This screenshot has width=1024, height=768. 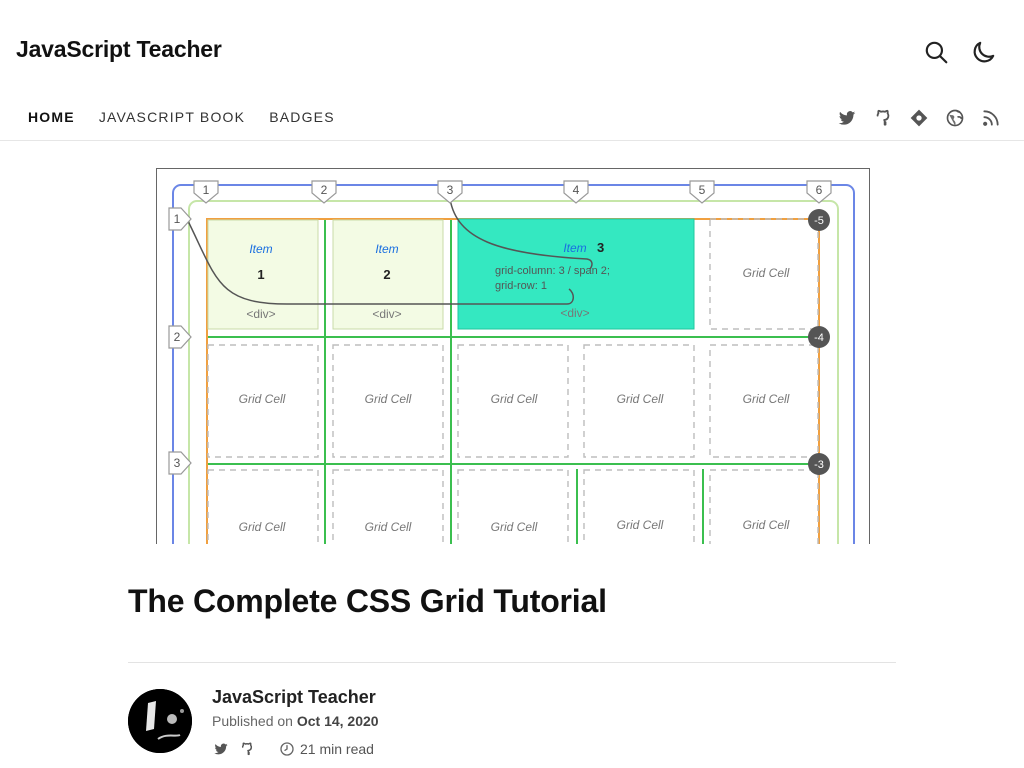 What do you see at coordinates (119, 49) in the screenshot?
I see `site-title: JavaScript Teacher` at bounding box center [119, 49].